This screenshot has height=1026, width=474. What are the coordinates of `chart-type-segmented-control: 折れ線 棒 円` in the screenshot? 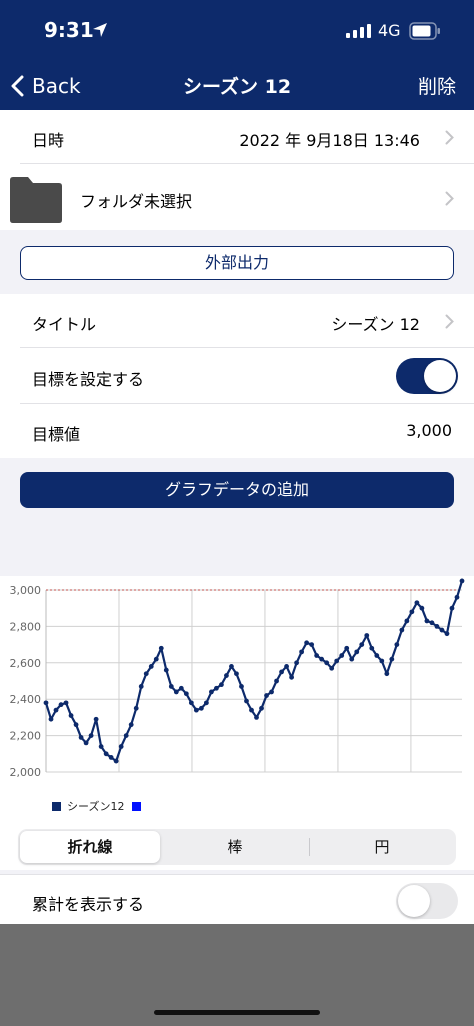 It's located at (237, 847).